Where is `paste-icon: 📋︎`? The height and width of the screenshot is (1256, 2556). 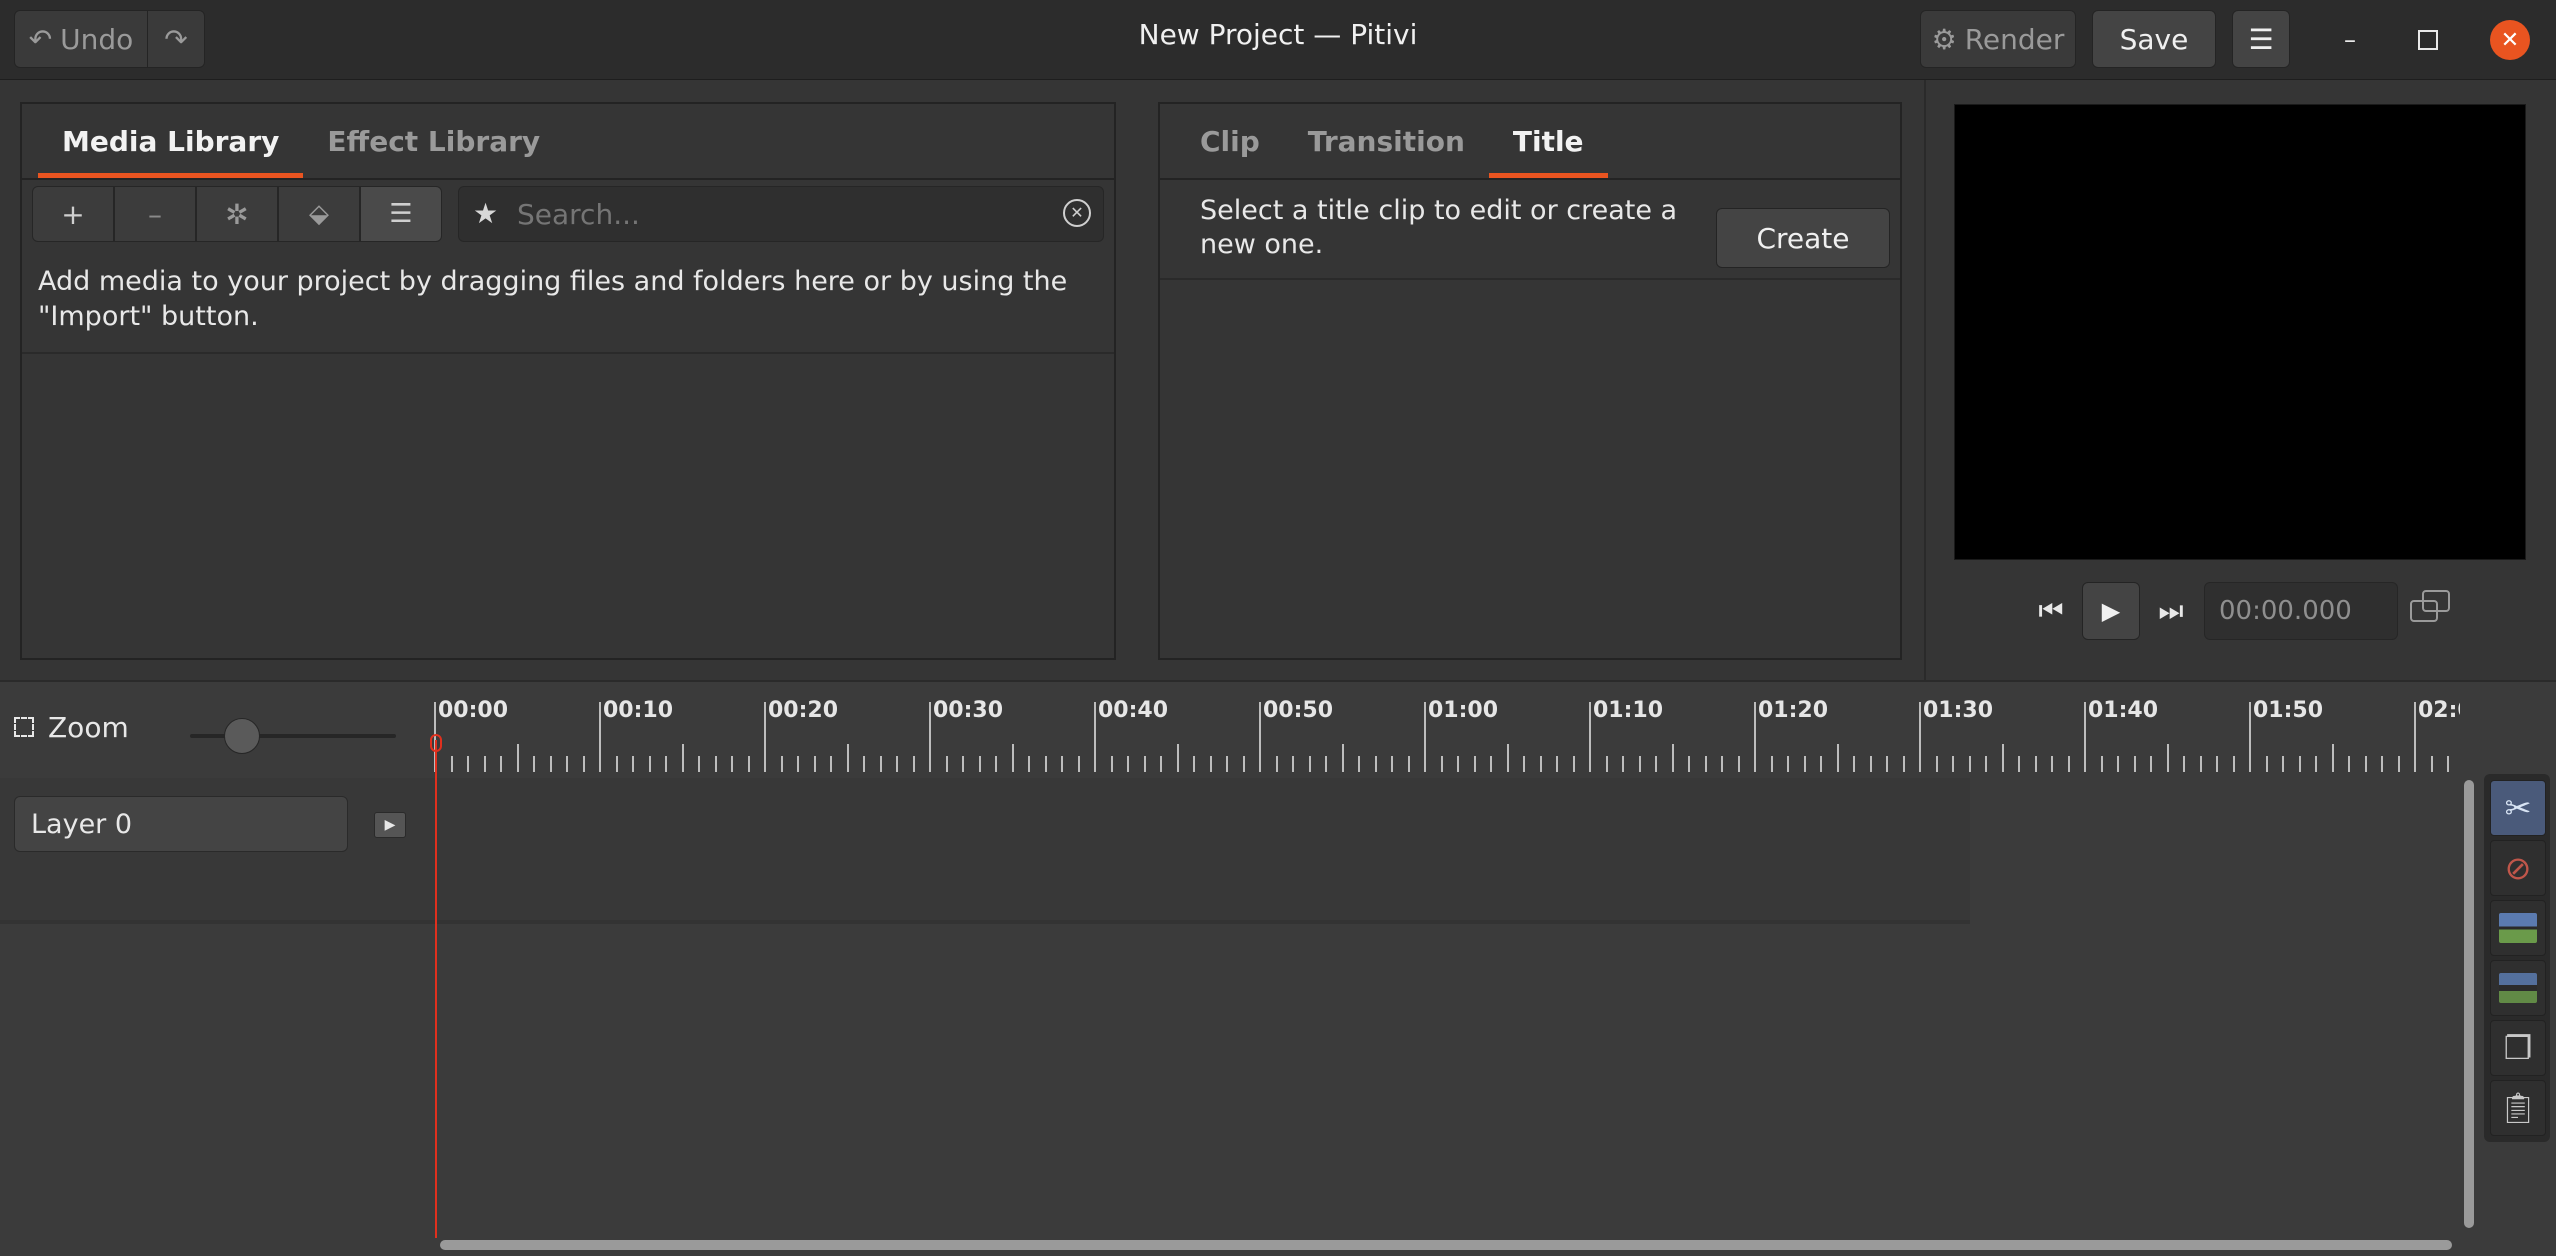 paste-icon: 📋︎ is located at coordinates (2518, 1108).